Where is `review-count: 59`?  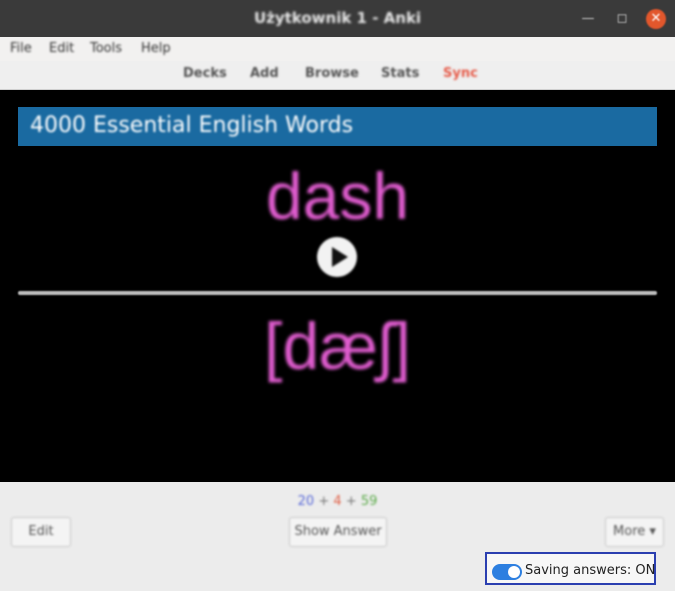
review-count: 59 is located at coordinates (369, 501).